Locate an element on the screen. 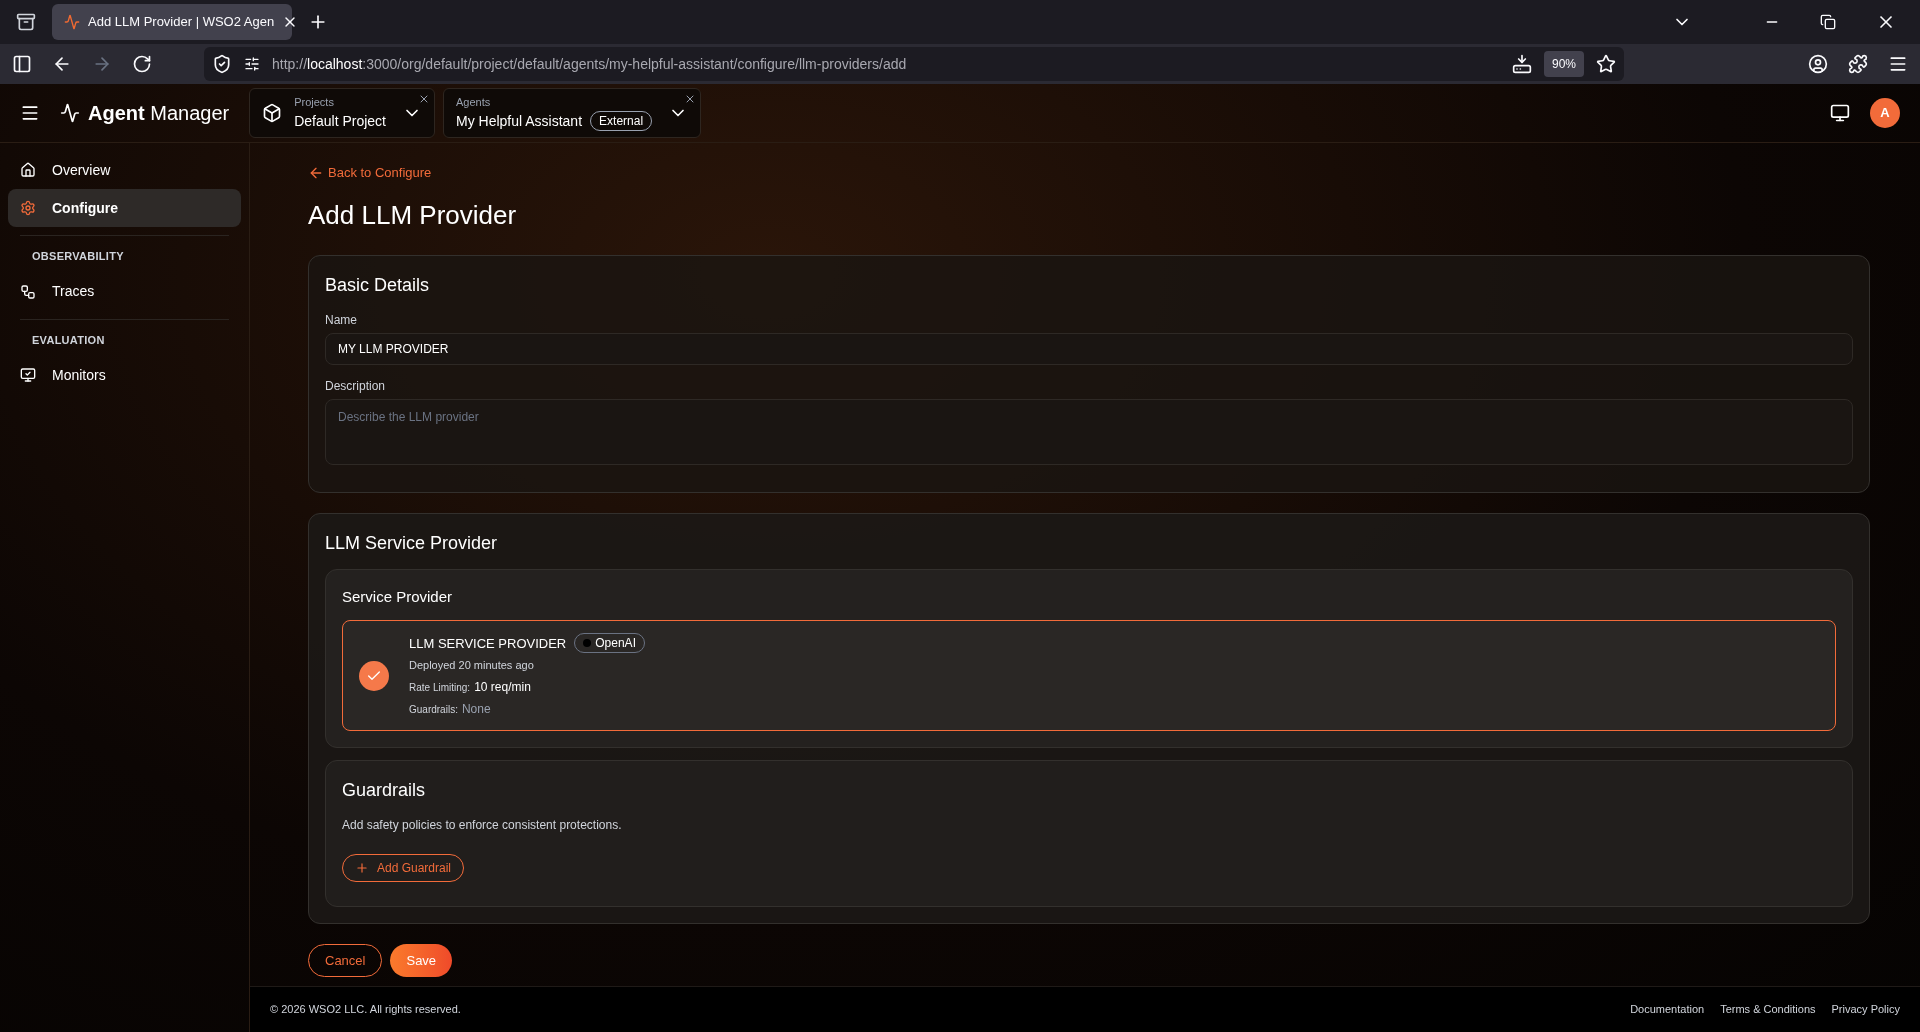  plus-icon is located at coordinates (362, 867).